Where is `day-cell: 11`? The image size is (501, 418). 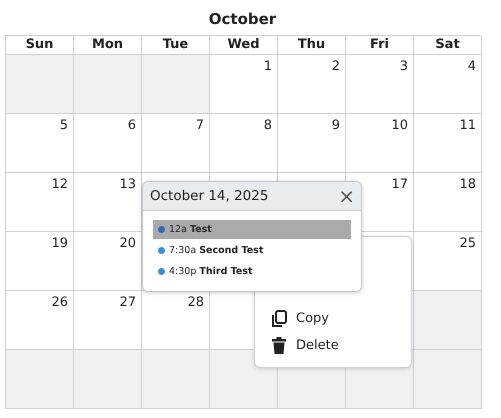 day-cell: 11 is located at coordinates (448, 143).